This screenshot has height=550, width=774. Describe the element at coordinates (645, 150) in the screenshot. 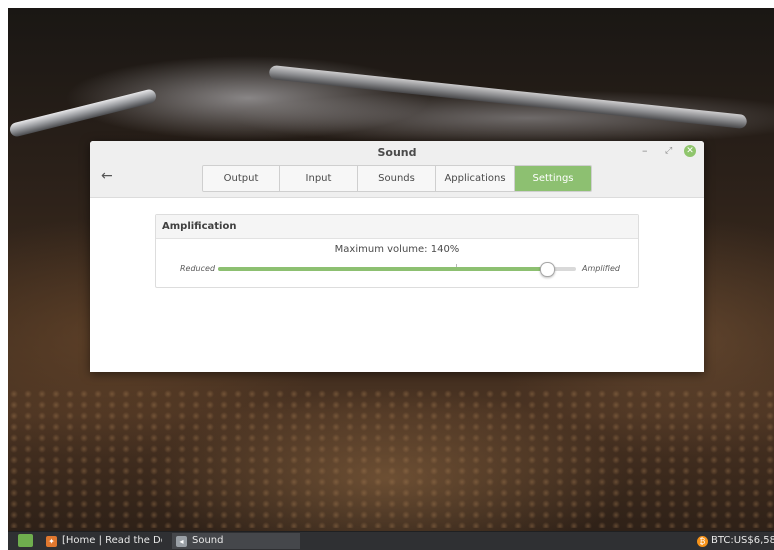

I see `minimize-icon: –` at that location.